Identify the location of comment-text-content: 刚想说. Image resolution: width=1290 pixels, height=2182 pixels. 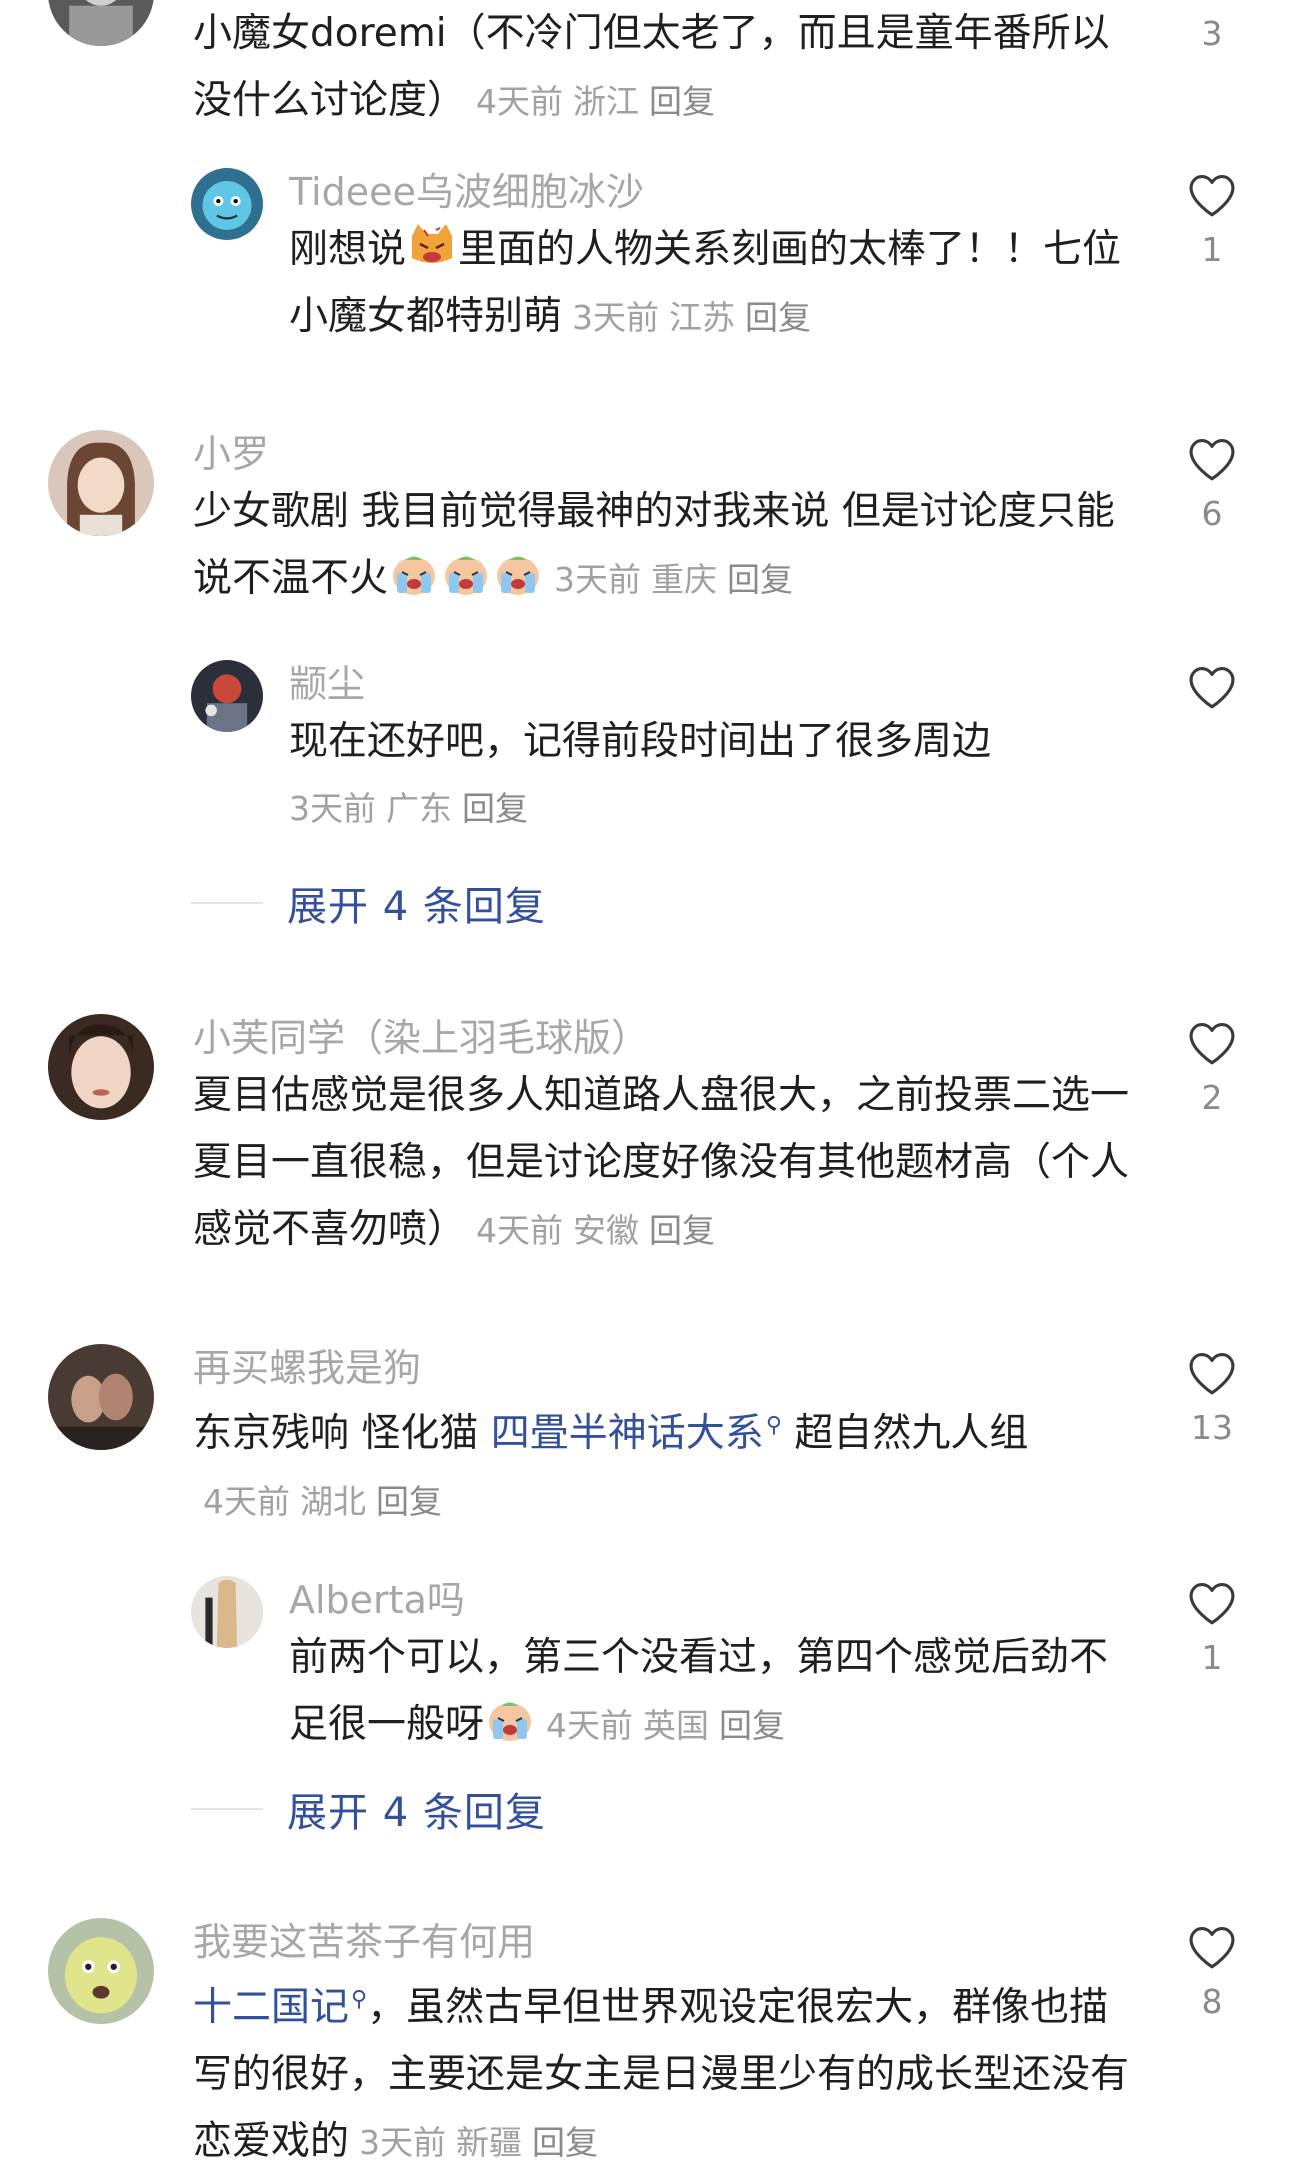
(348, 249).